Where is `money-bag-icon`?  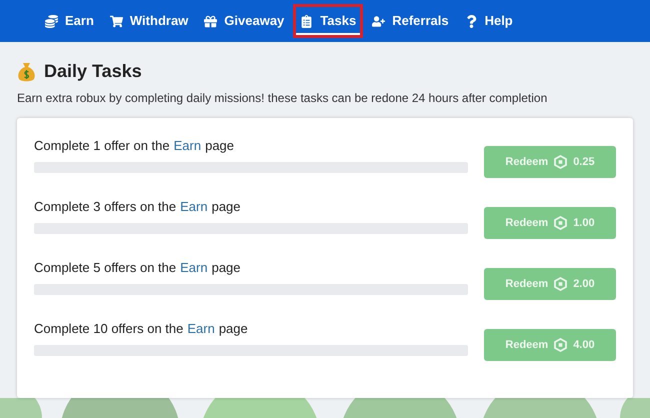
money-bag-icon is located at coordinates (26, 71).